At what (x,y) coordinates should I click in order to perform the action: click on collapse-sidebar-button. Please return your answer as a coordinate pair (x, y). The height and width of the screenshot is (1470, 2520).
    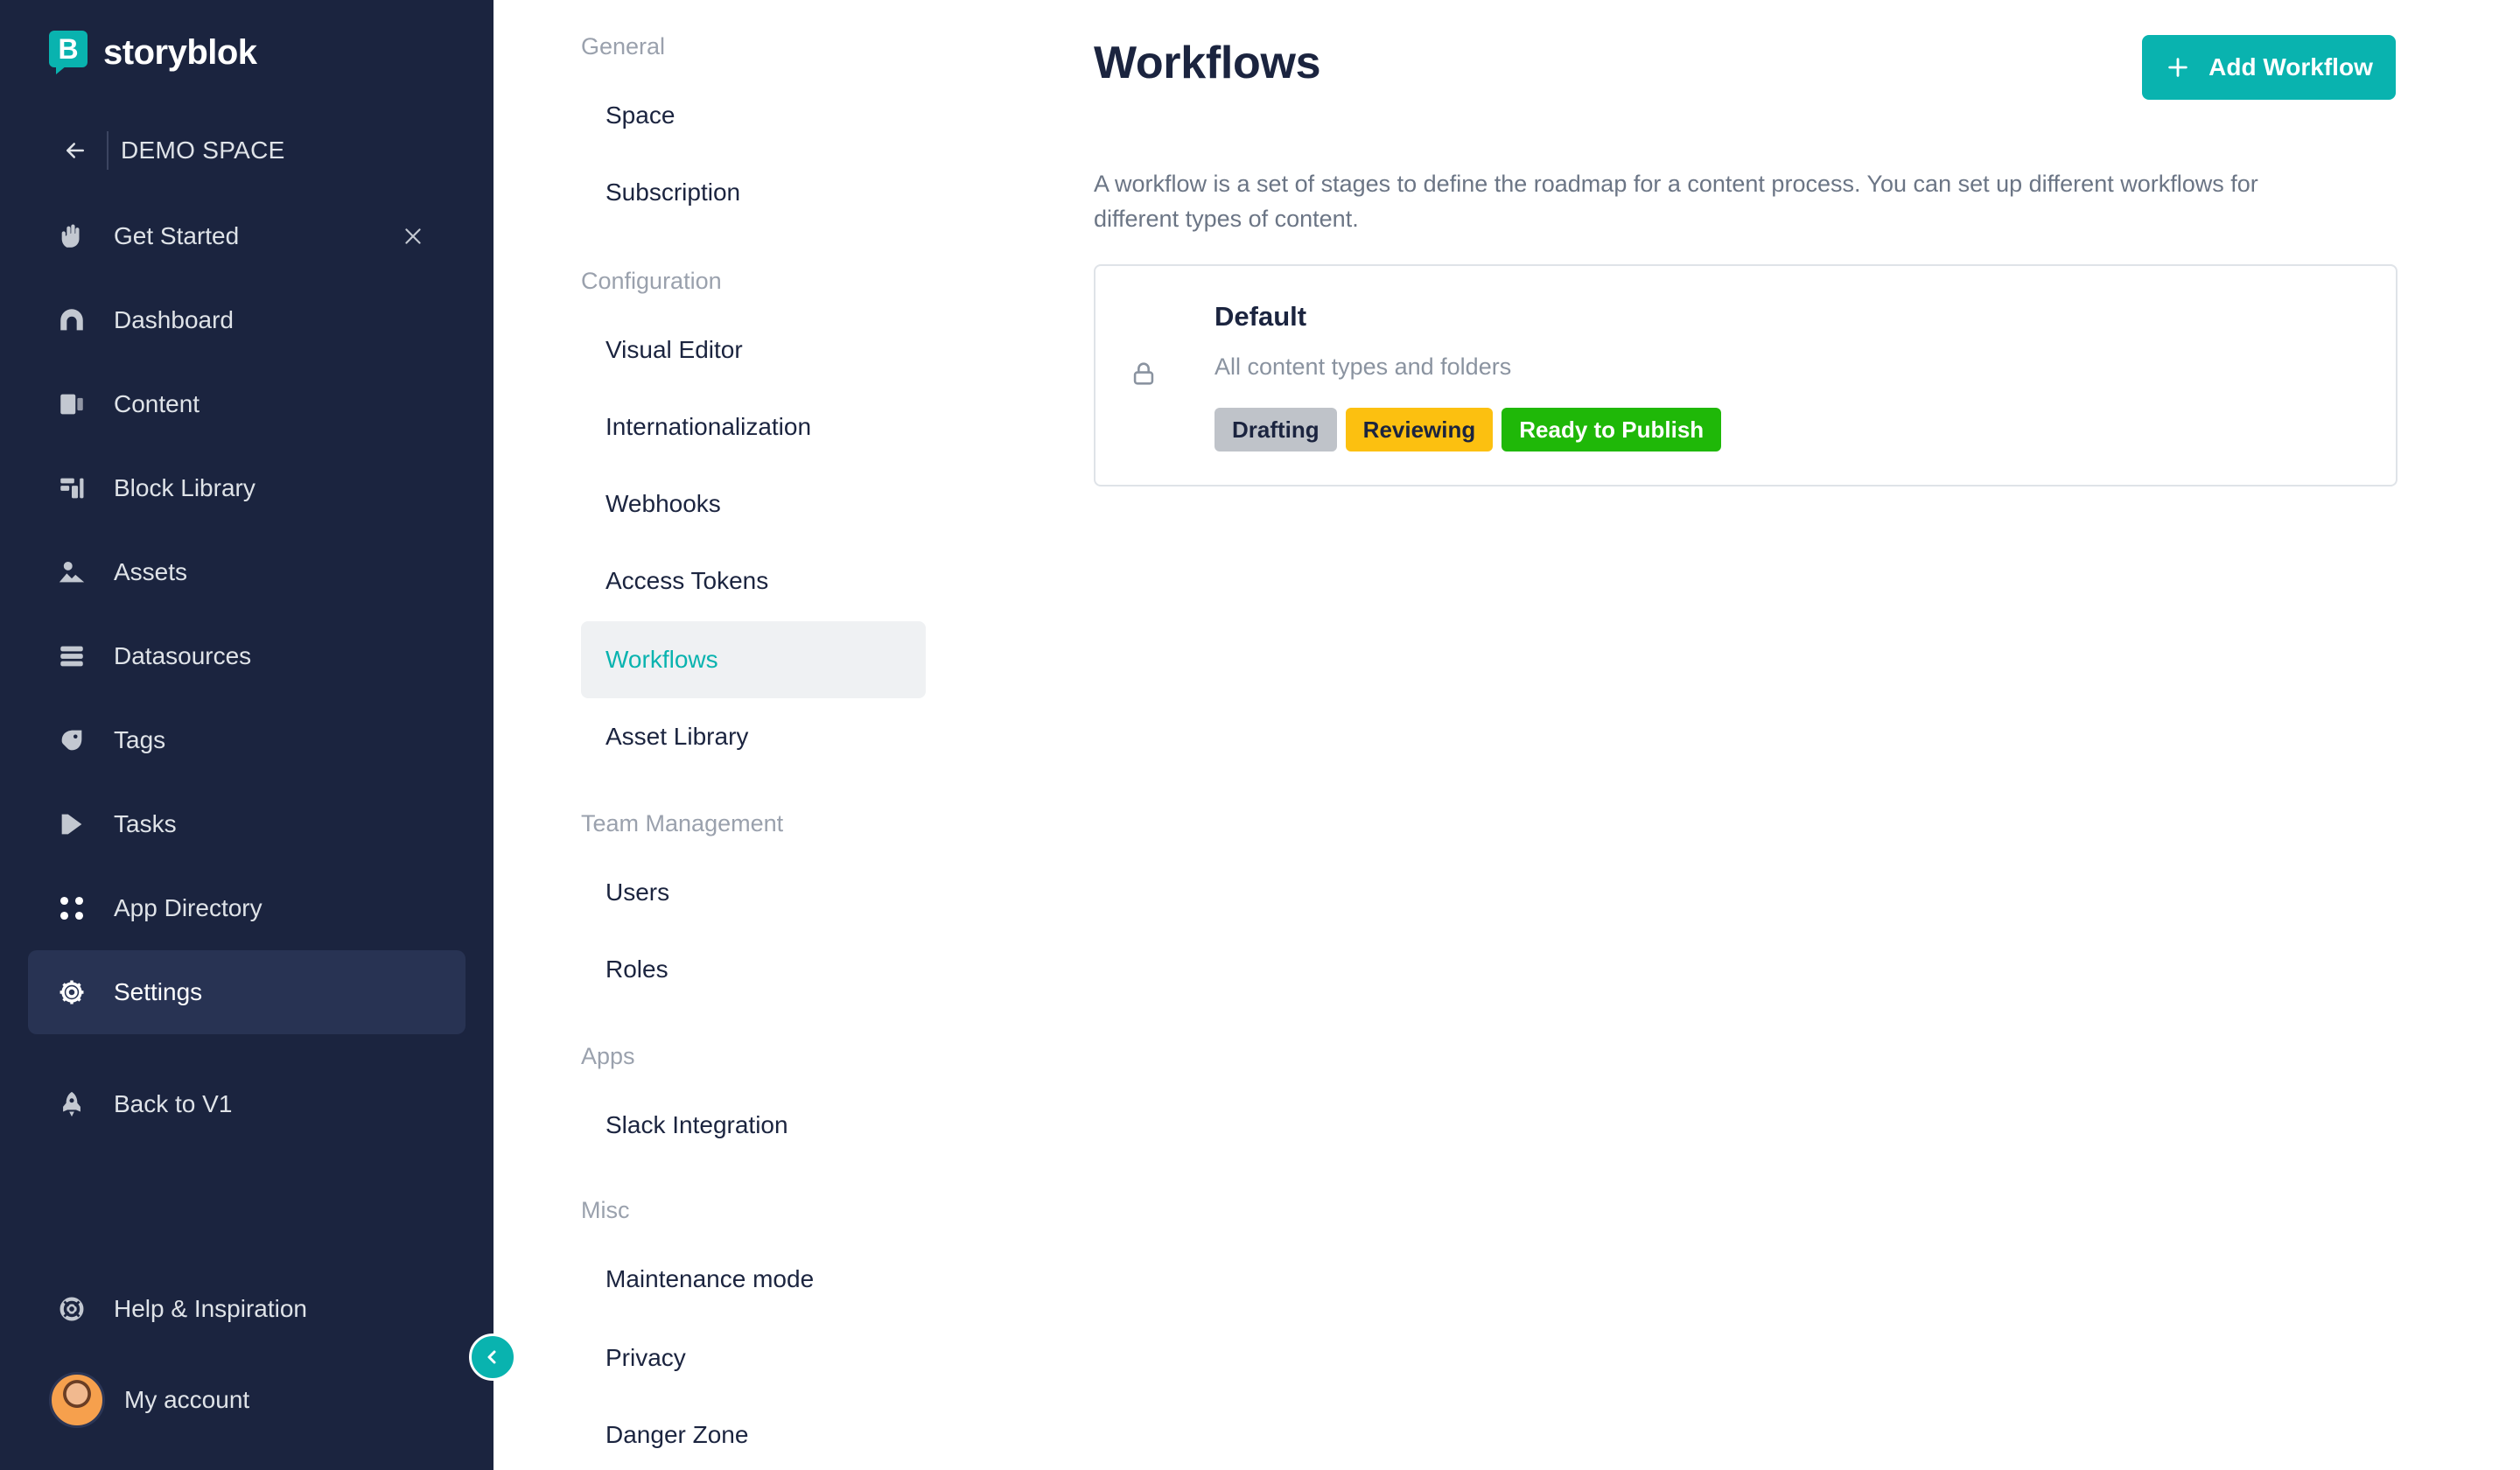
    Looking at the image, I should click on (492, 1357).